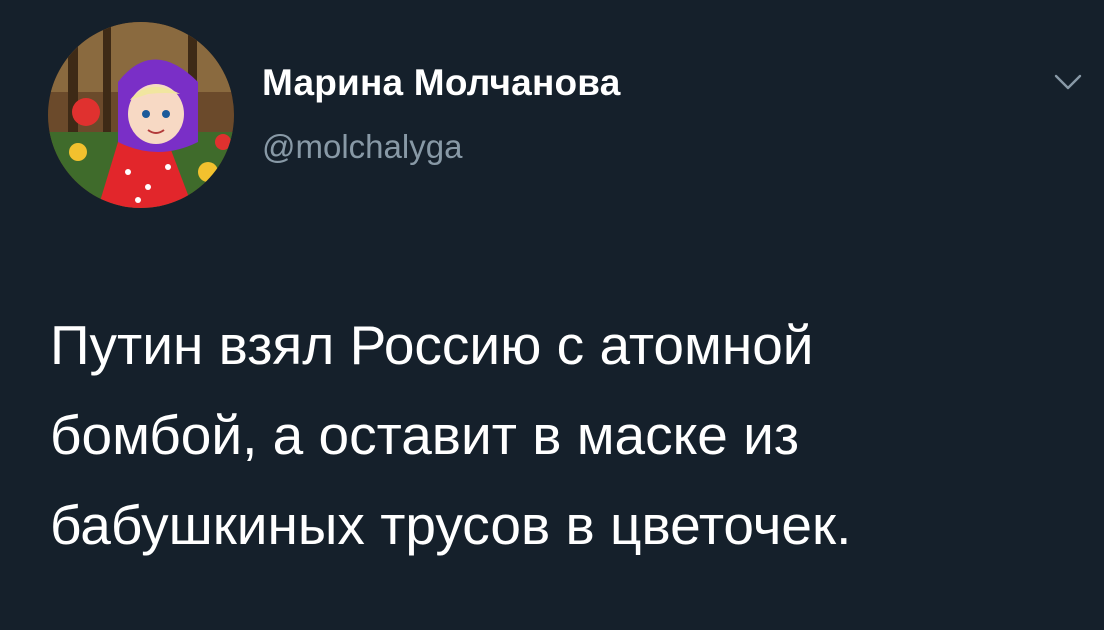 The image size is (1104, 630). Describe the element at coordinates (441, 83) in the screenshot. I see `author-display-name: Марина Молчанова` at that location.